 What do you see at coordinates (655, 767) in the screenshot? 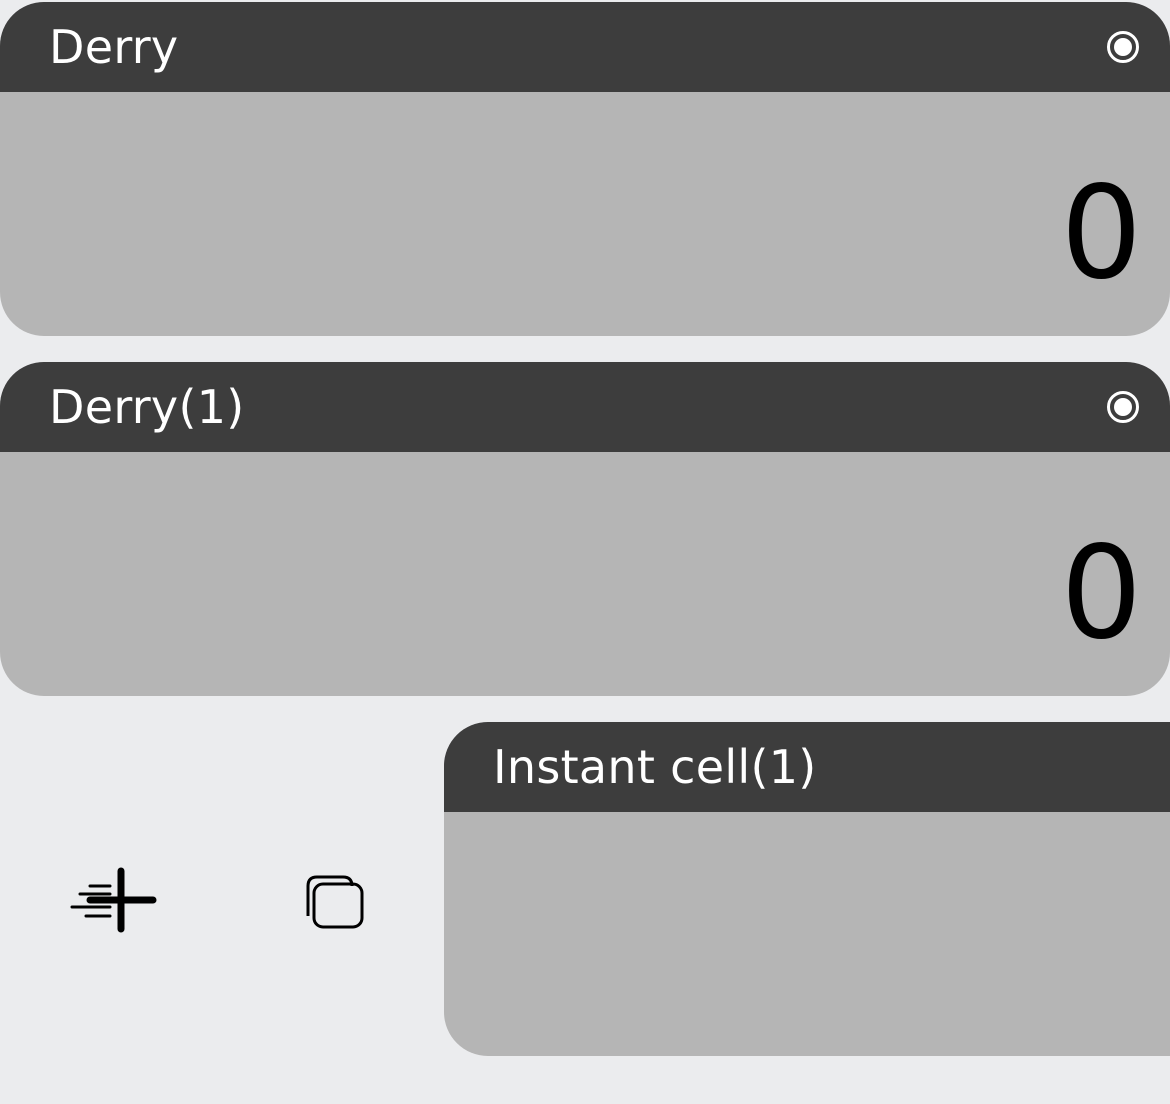
I see `instant-cell-title: Instant cell(1)` at bounding box center [655, 767].